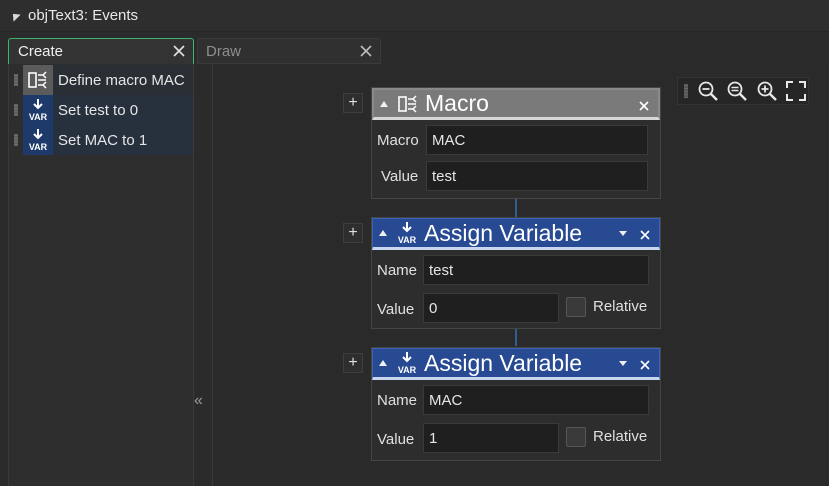 The image size is (829, 486). Describe the element at coordinates (414, 49) in the screenshot. I see `event-tabs: Create Draw` at that location.